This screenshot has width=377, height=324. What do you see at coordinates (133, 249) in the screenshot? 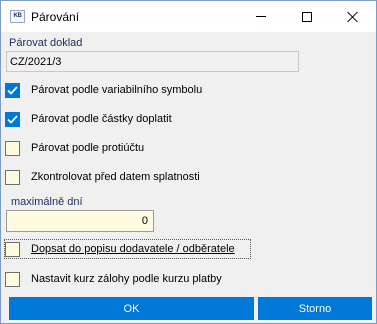
I see `option-label: Dopsat do popisu dodavatele / odběratele` at bounding box center [133, 249].